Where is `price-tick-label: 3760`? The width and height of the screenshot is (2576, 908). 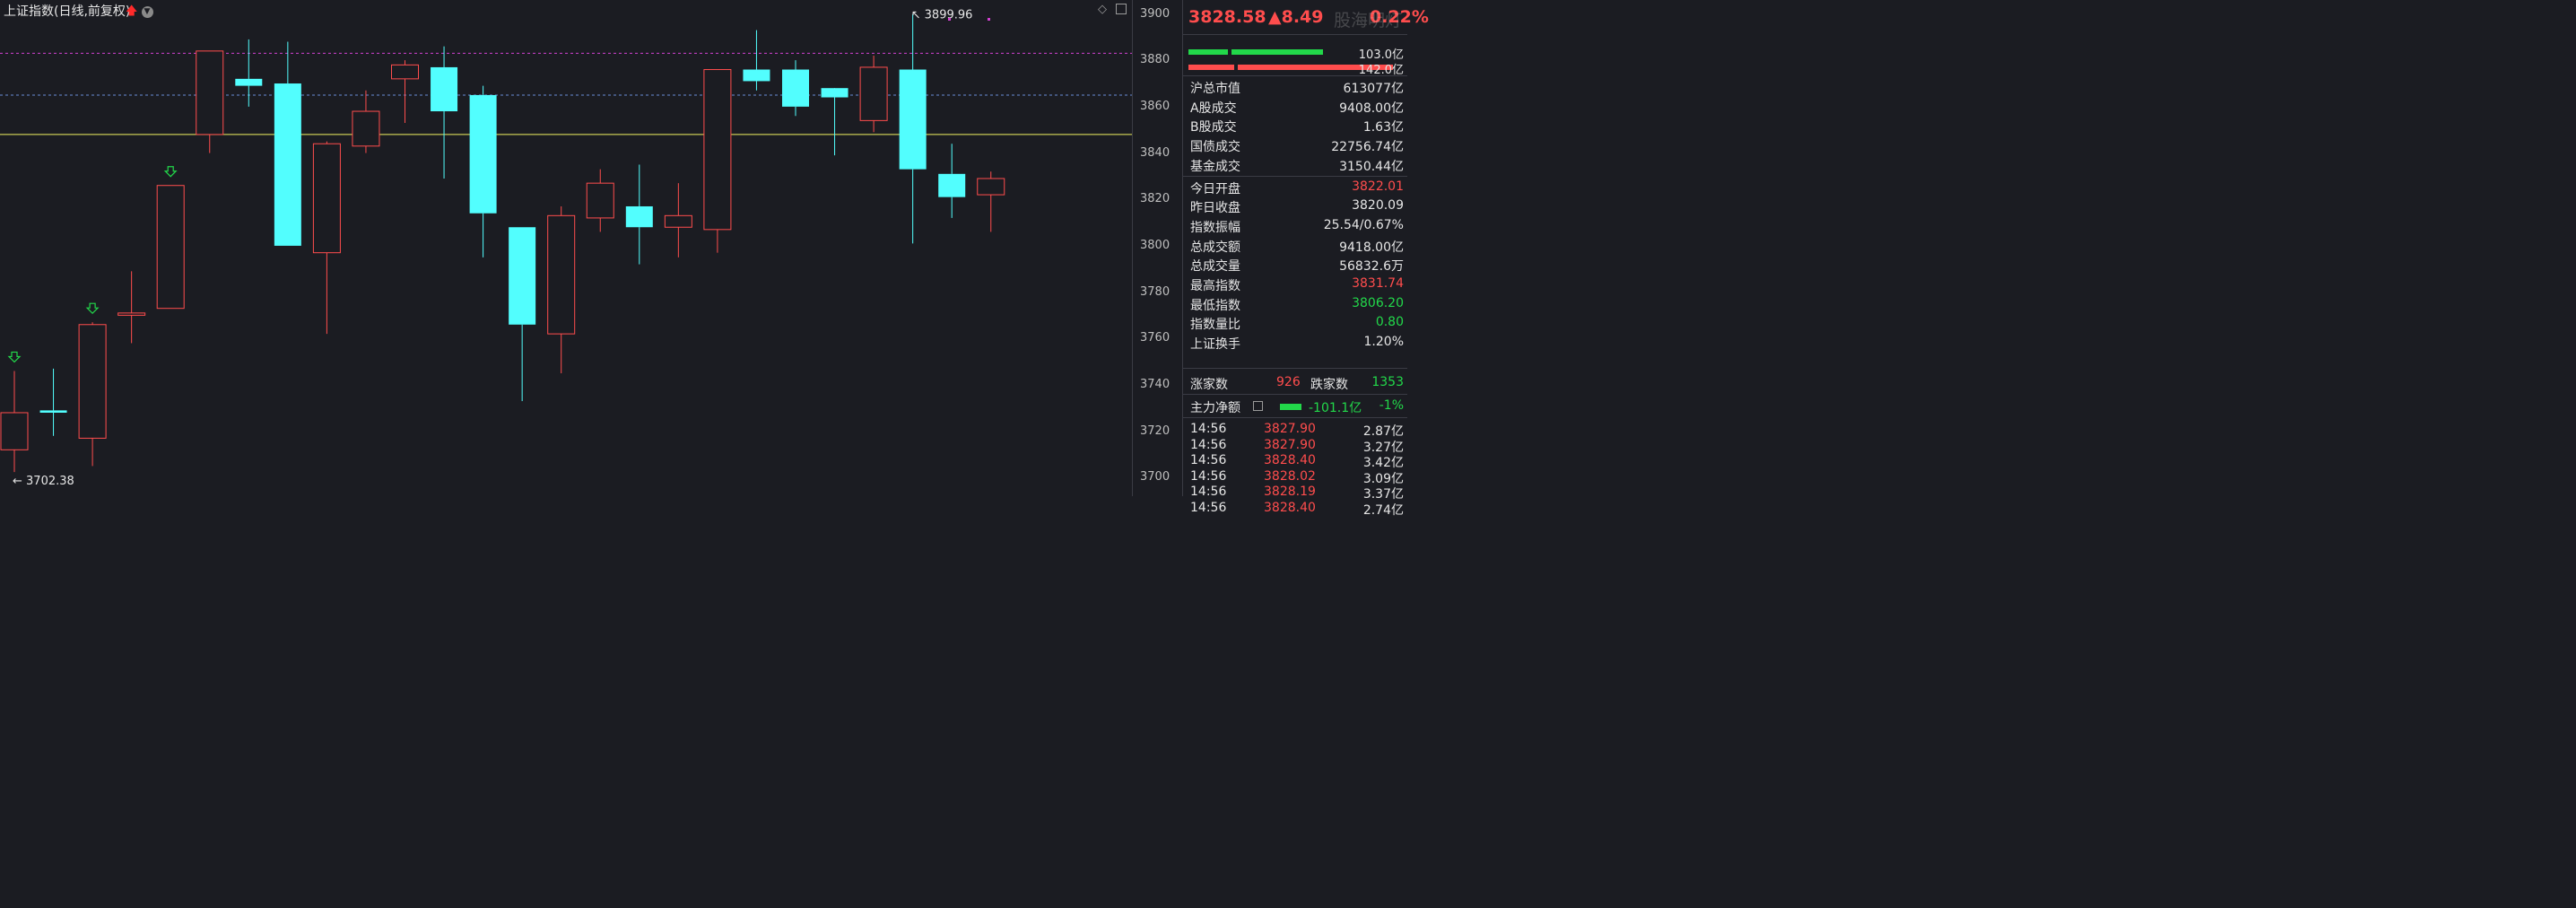 price-tick-label: 3760 is located at coordinates (1155, 338).